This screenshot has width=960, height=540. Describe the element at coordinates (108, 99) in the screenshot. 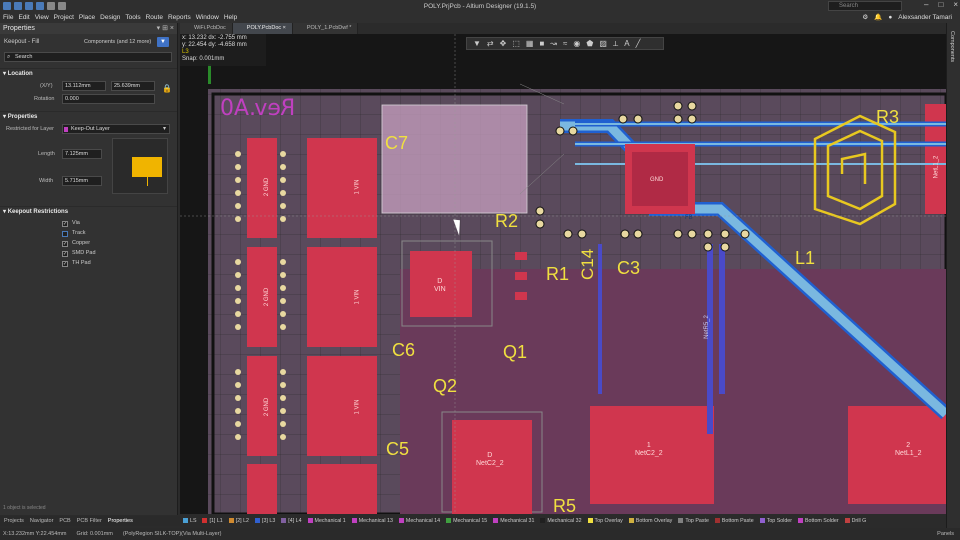

I see `rotation-field: 0.000` at that location.